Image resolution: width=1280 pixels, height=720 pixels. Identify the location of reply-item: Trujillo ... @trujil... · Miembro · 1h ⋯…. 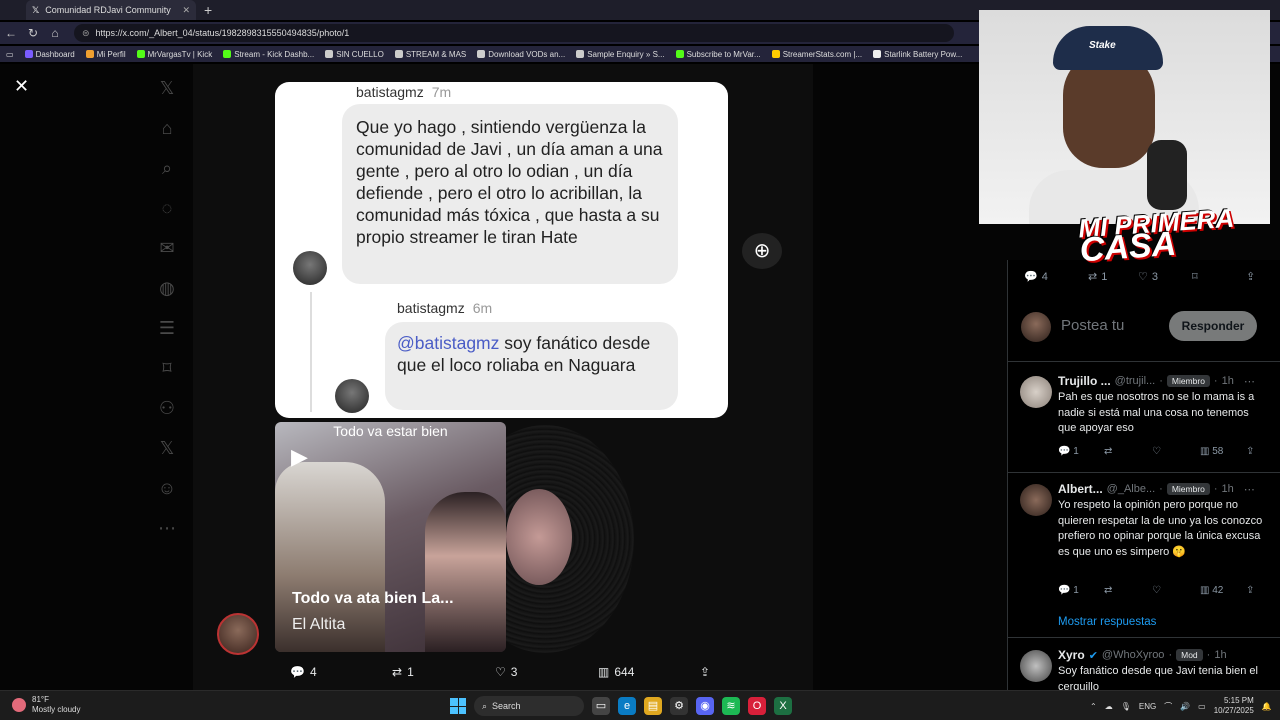
(1144, 422).